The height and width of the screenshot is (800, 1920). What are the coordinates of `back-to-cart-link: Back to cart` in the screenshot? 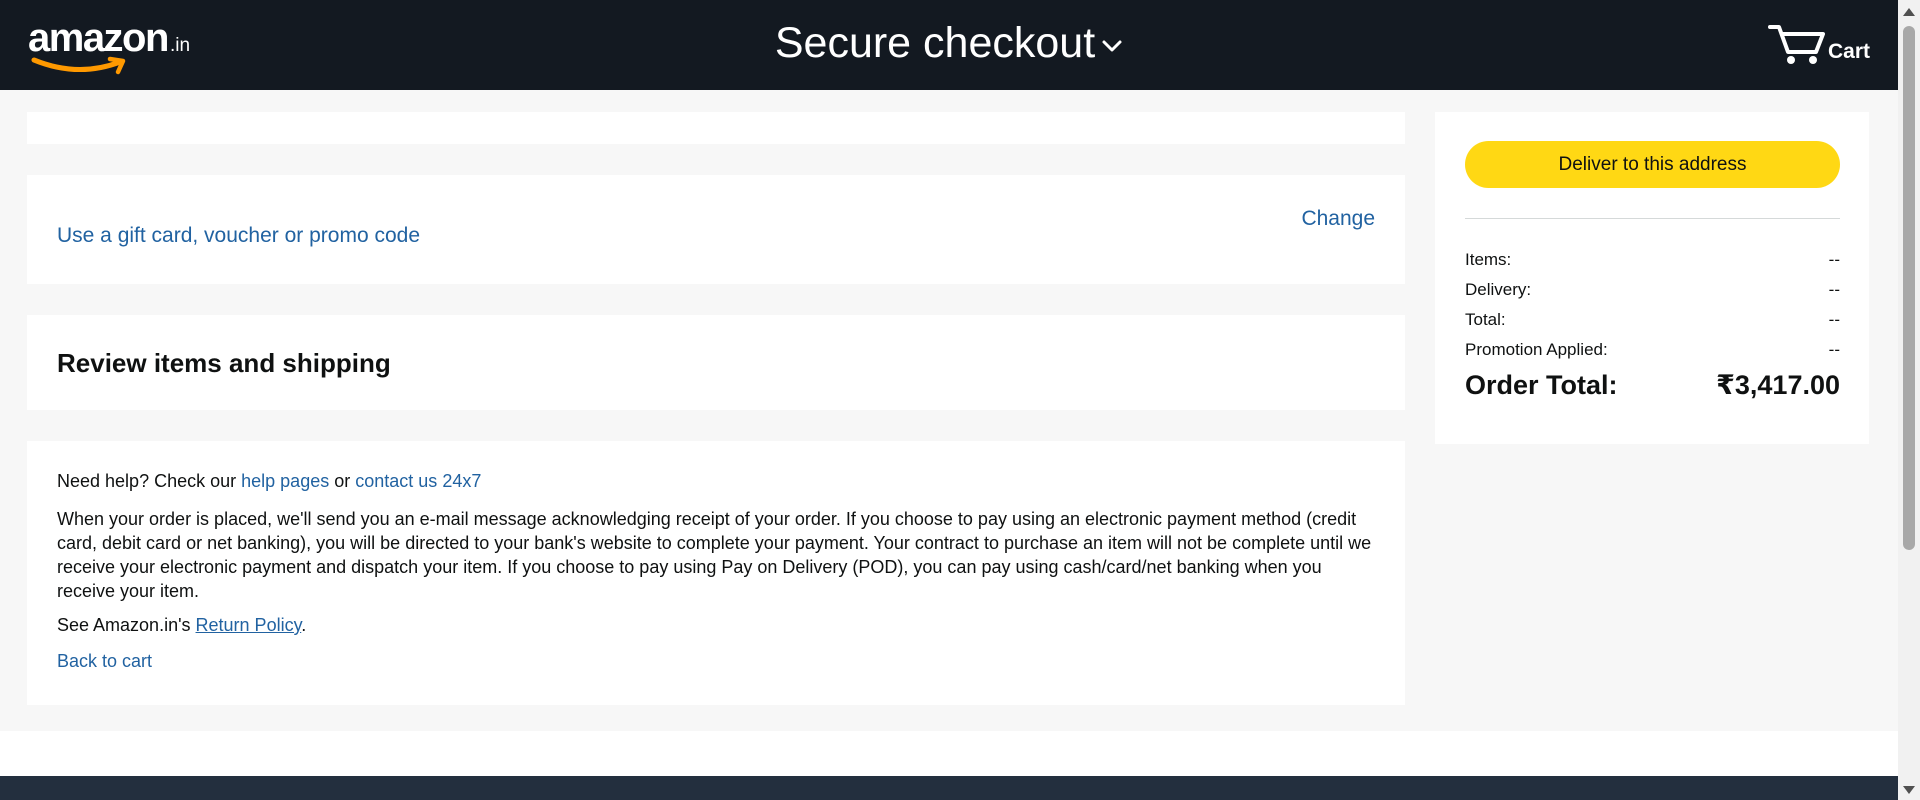 It's located at (104, 661).